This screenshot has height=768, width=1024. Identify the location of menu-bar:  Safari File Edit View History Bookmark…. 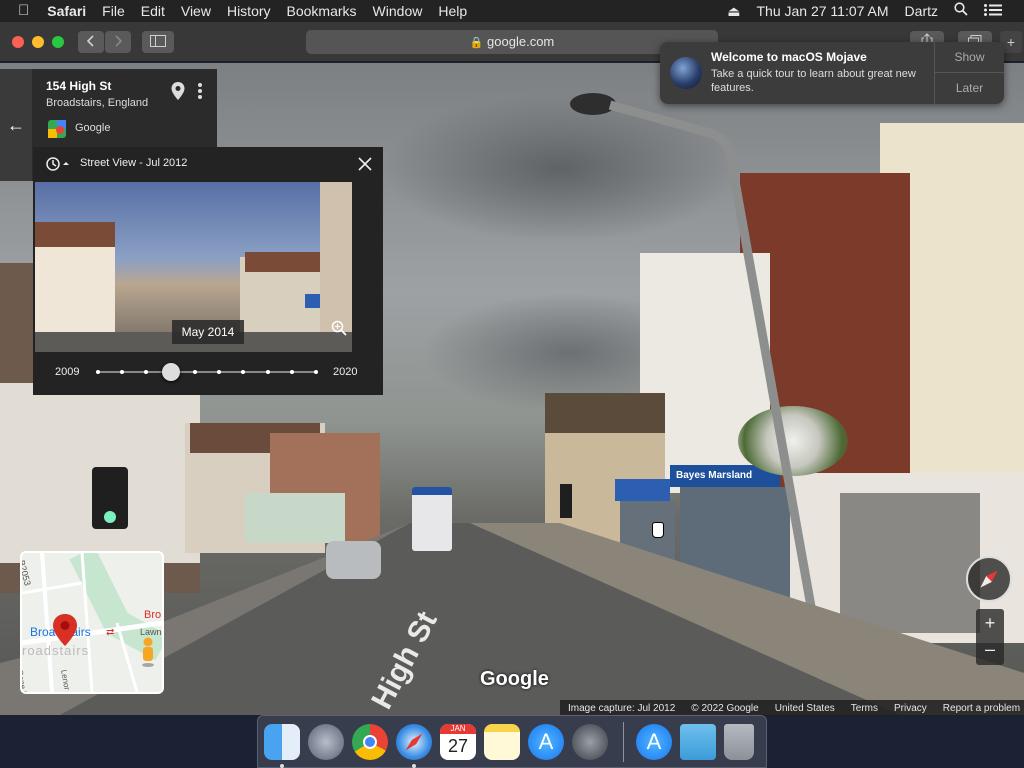
(512, 11).